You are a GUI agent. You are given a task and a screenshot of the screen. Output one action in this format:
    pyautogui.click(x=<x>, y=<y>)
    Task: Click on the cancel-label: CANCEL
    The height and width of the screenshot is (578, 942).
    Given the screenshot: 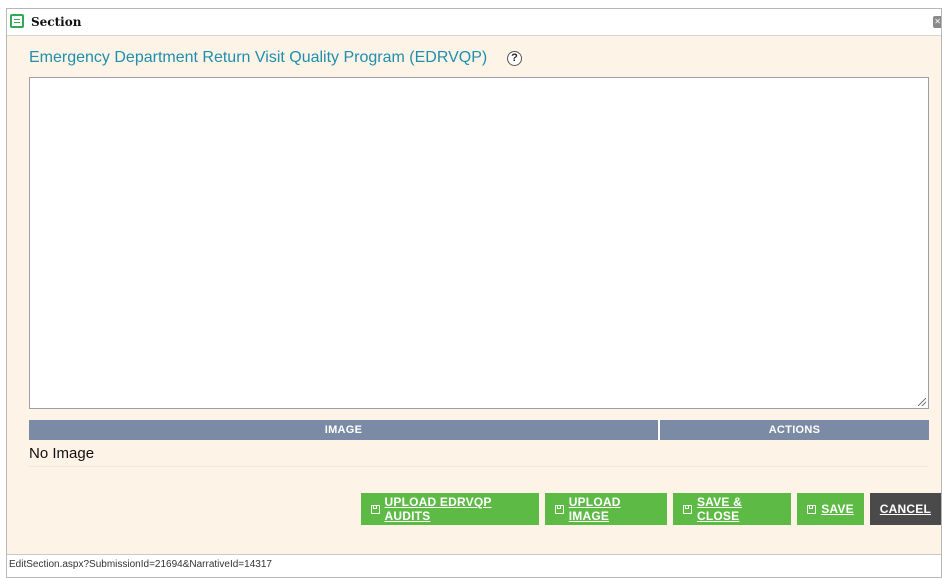 What is the action you would take?
    pyautogui.click(x=905, y=509)
    